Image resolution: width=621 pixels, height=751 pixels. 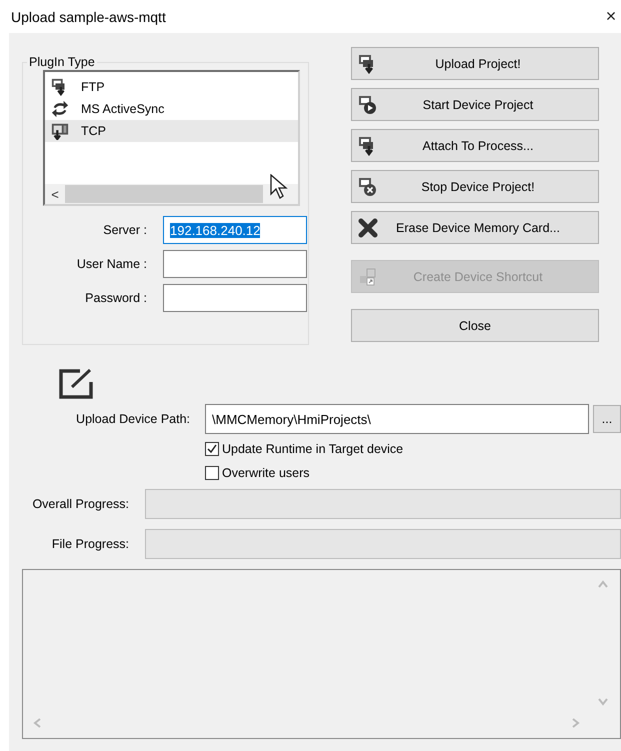 I want to click on checkbox-label: Update Runtime in Target device, so click(x=313, y=449).